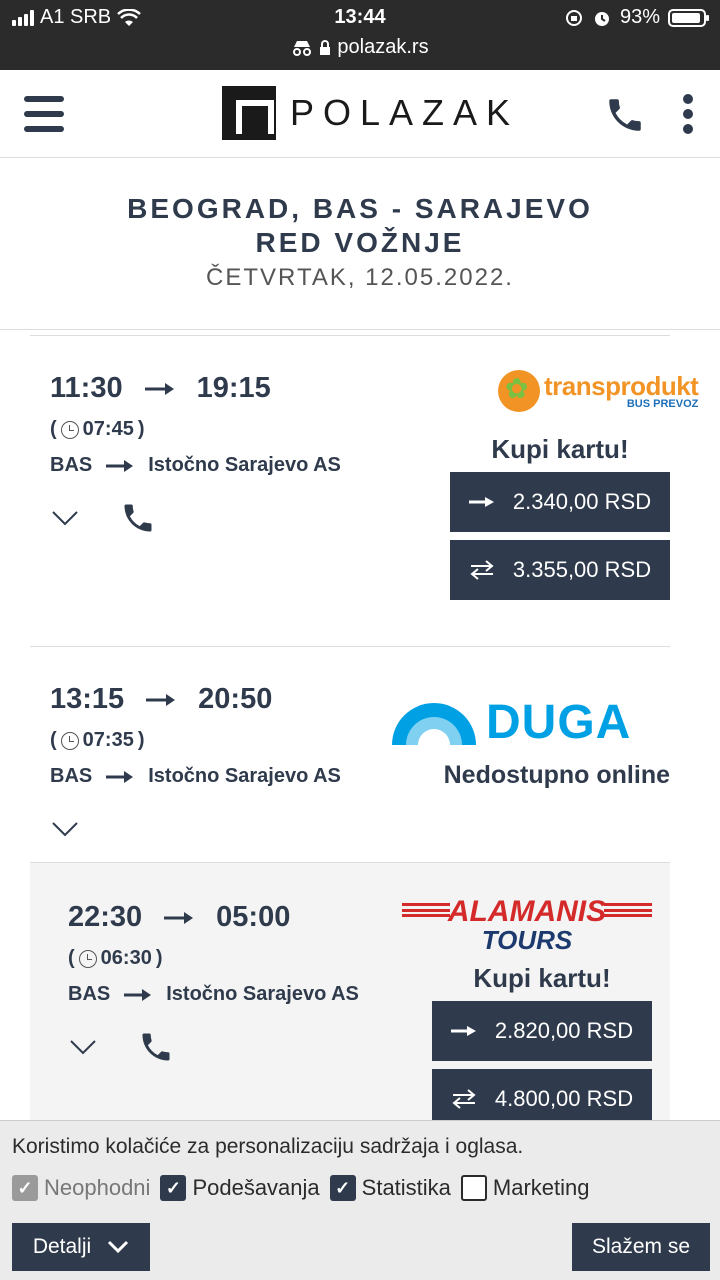  What do you see at coordinates (662, 403) in the screenshot?
I see `operator-sub: BUS PREVOZ` at bounding box center [662, 403].